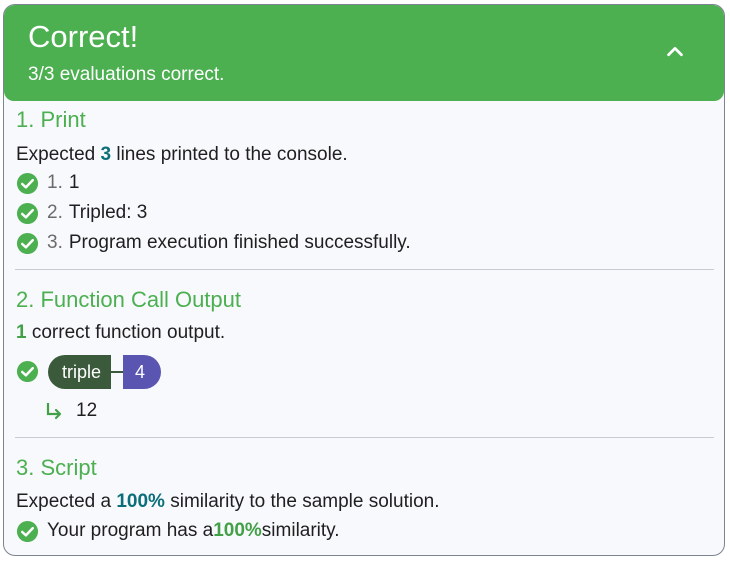 The height and width of the screenshot is (562, 730). Describe the element at coordinates (229, 154) in the screenshot. I see `print-summary-post: lines printed to the console.` at that location.